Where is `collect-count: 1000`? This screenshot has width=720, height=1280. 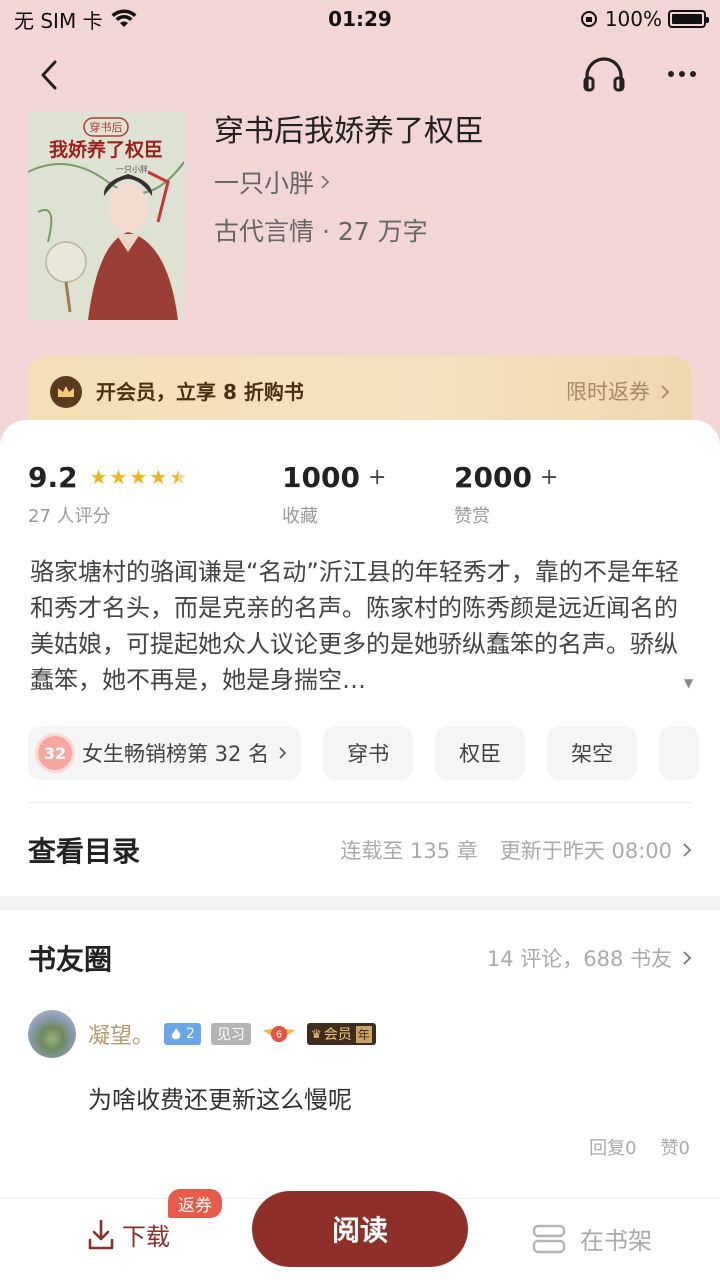
collect-count: 1000 is located at coordinates (321, 477).